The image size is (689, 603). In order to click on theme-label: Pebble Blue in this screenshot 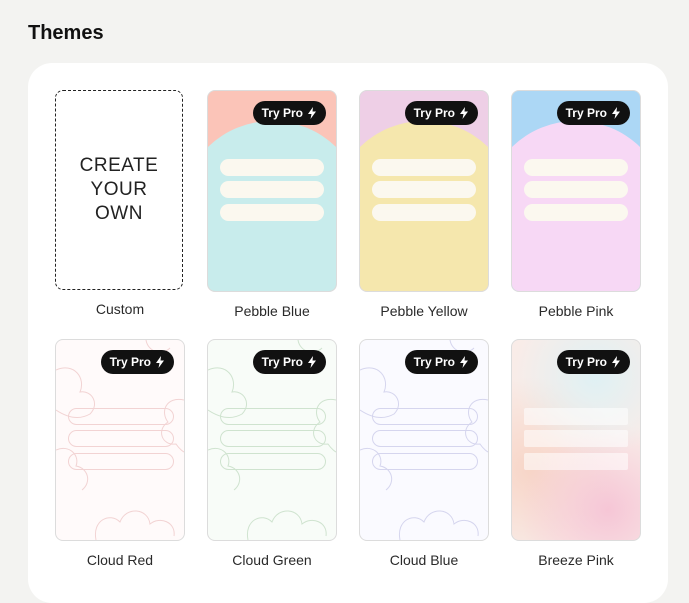, I will do `click(272, 311)`.